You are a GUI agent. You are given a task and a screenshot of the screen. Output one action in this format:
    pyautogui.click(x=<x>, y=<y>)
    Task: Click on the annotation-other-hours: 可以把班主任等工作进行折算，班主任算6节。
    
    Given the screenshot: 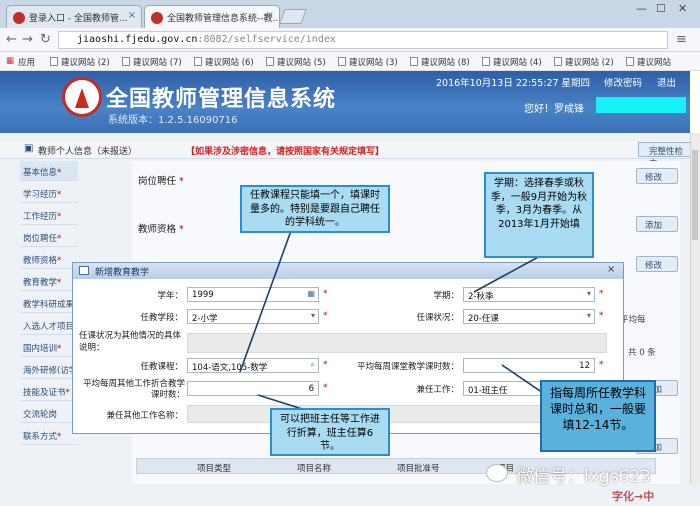 What is the action you would take?
    pyautogui.click(x=330, y=432)
    